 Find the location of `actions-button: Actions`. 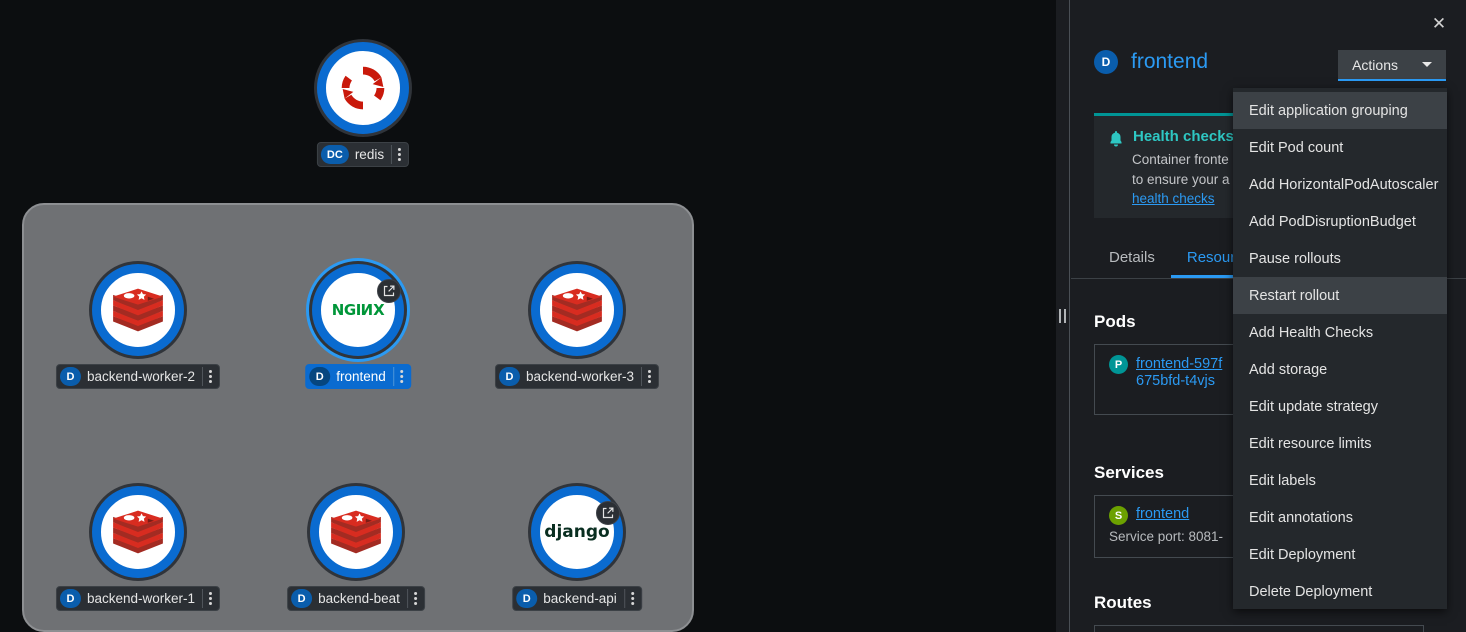

actions-button: Actions is located at coordinates (1392, 65).